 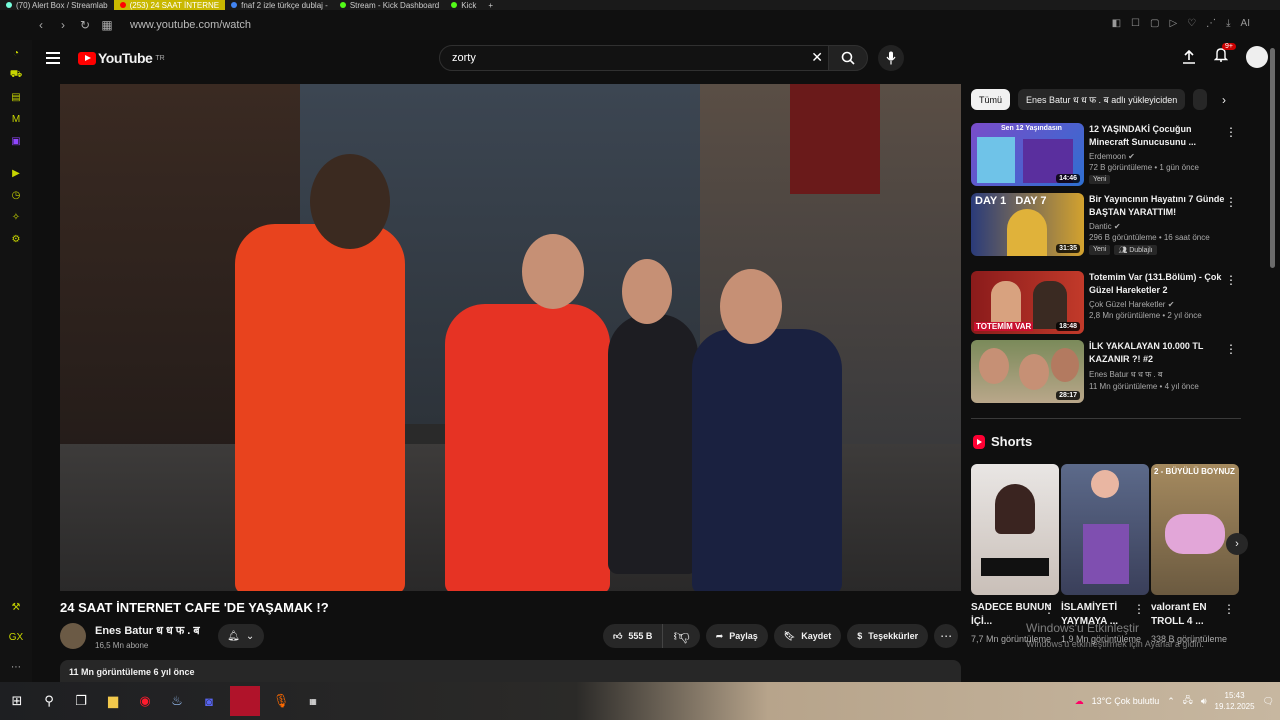 I want to click on url-field: www.youtube.com/watch, so click(x=190, y=25).